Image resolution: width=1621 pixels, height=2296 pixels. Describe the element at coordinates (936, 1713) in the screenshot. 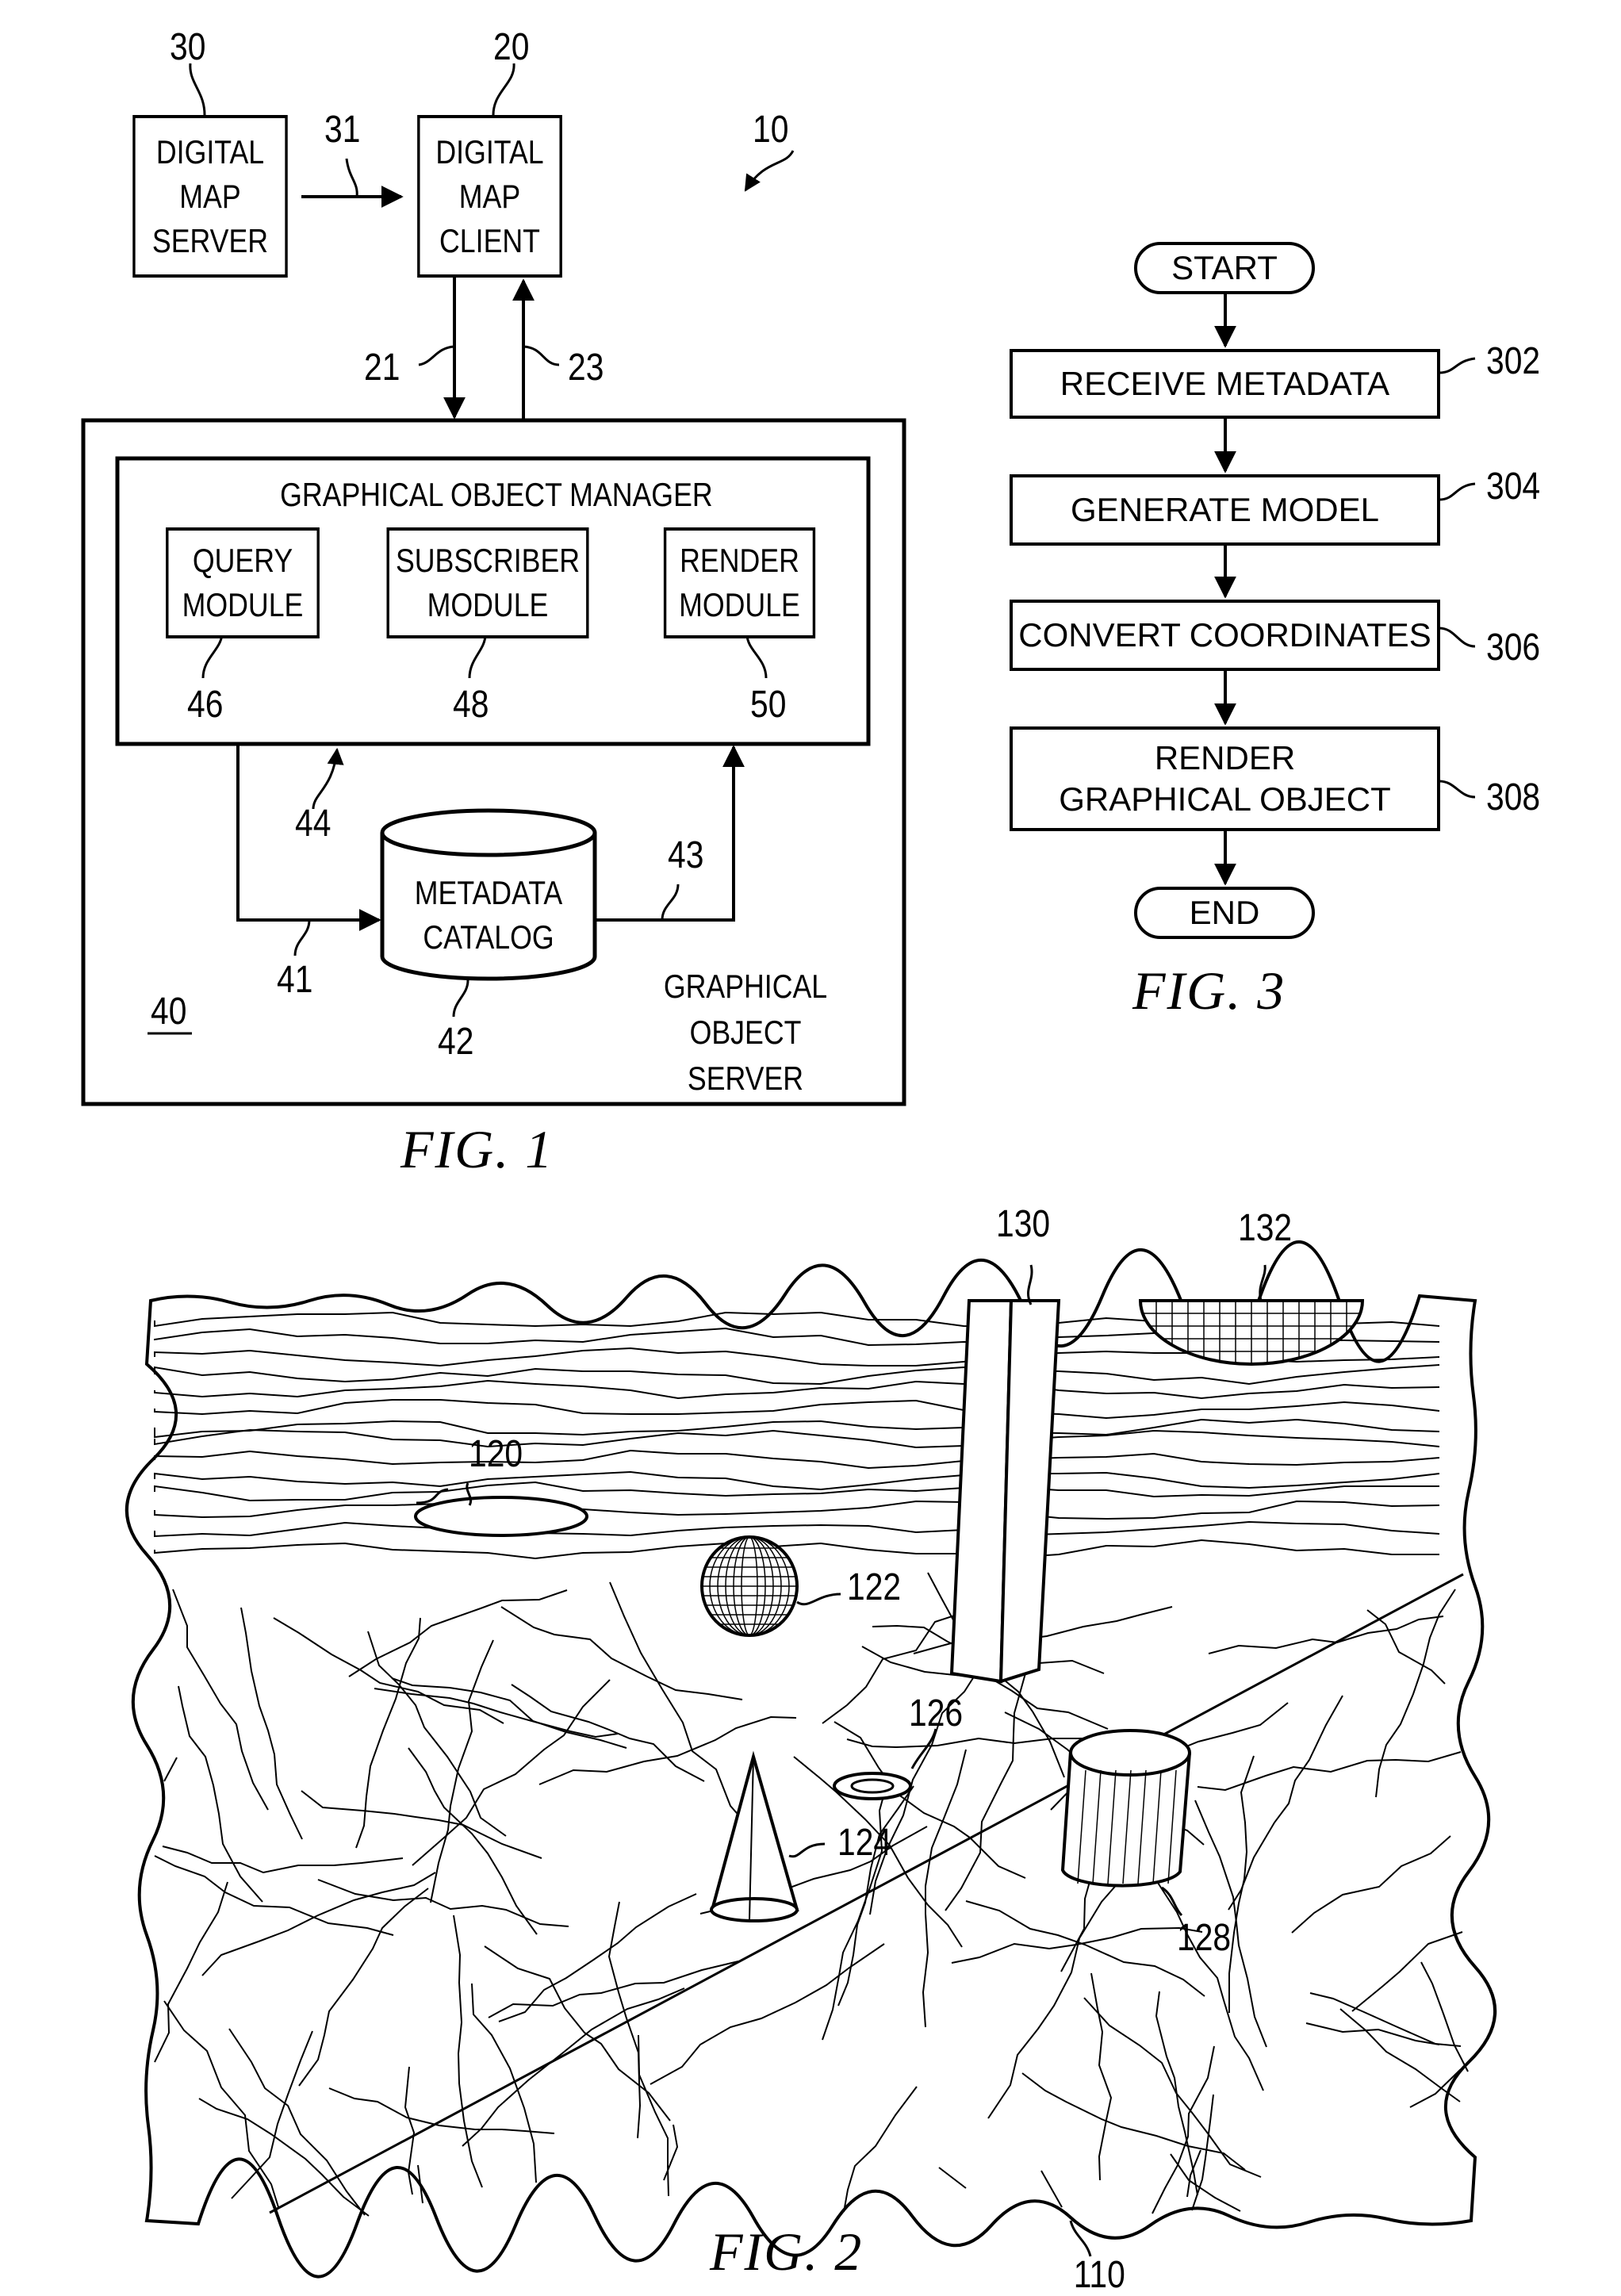

I see `ref-126: 126` at that location.